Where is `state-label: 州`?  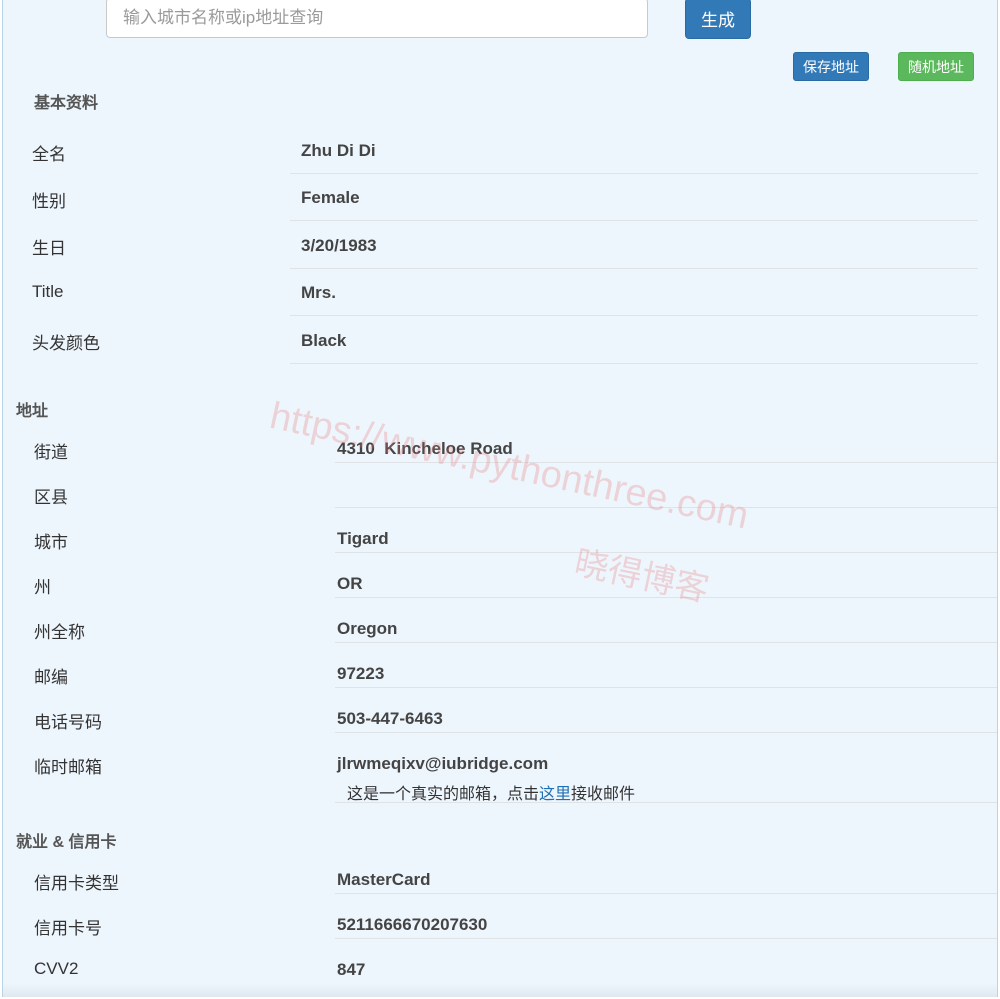
state-label: 州 is located at coordinates (42, 587).